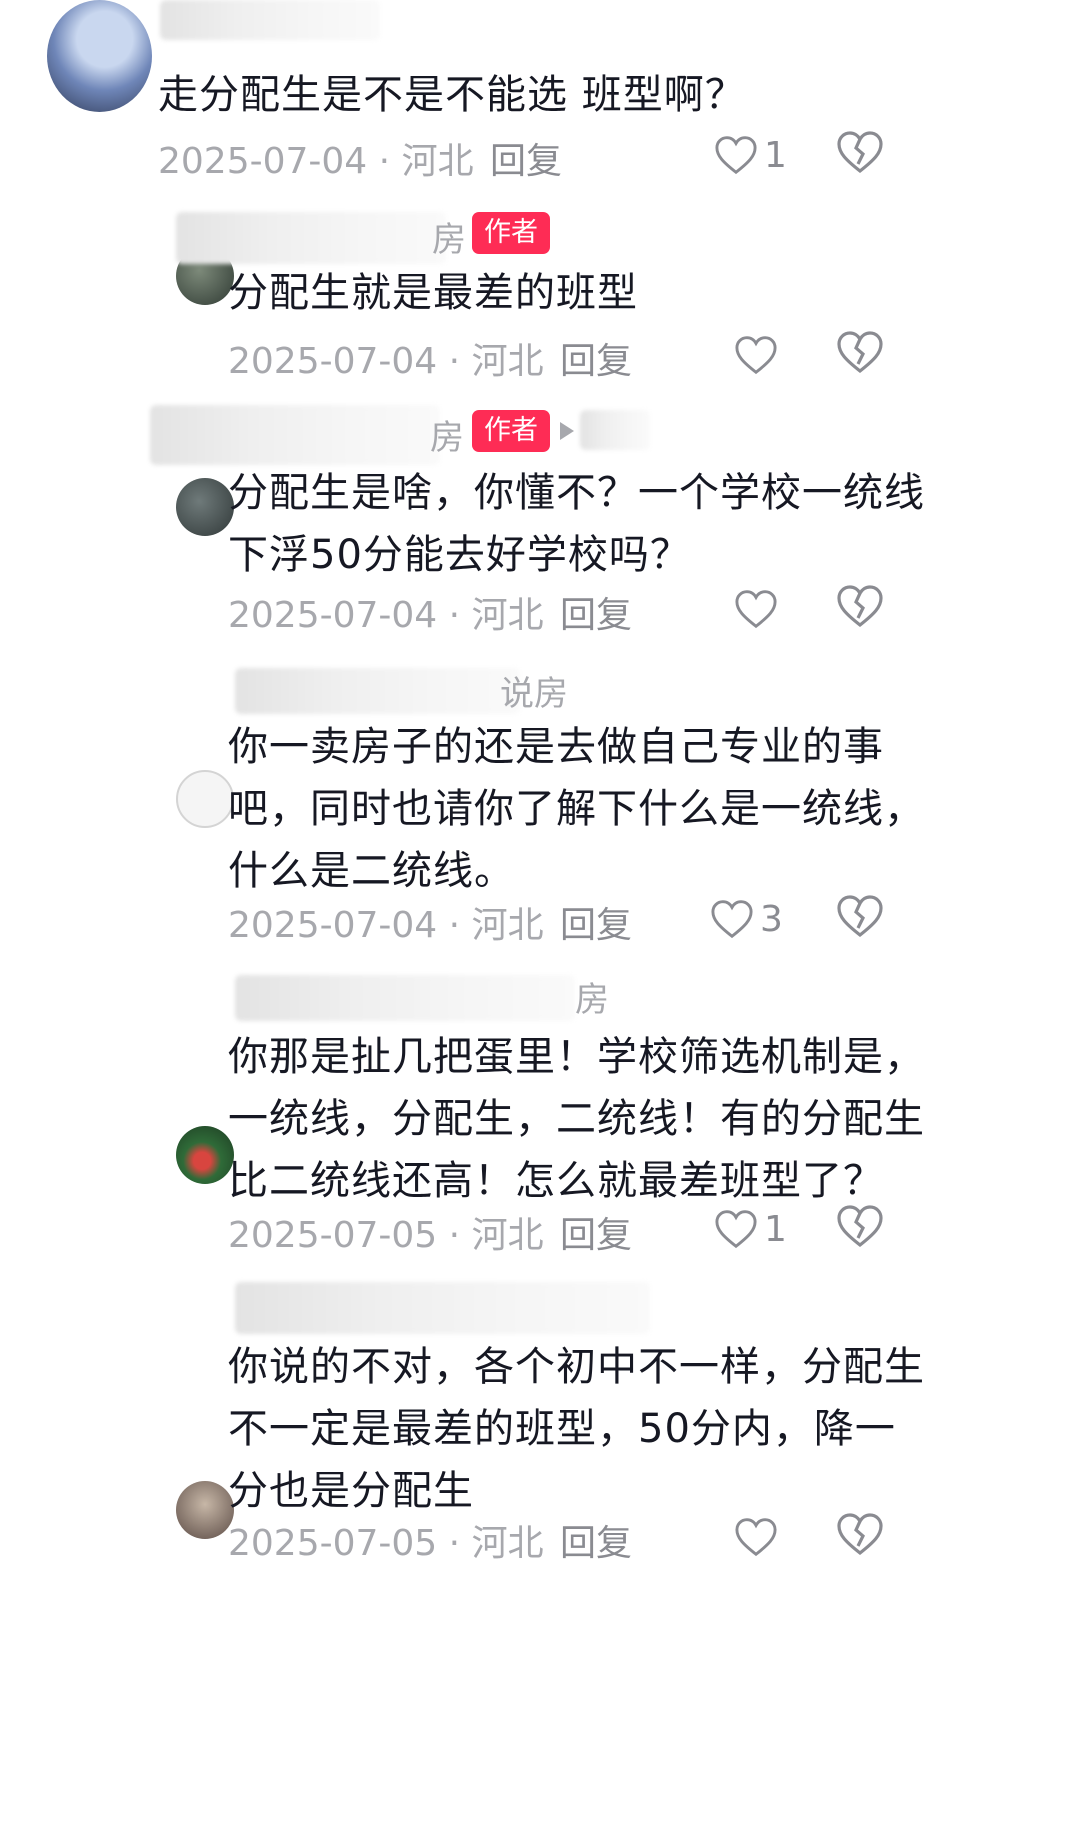 This screenshot has width=1080, height=1824. Describe the element at coordinates (433, 293) in the screenshot. I see `comment-text: 分配生就是最差的班型` at that location.